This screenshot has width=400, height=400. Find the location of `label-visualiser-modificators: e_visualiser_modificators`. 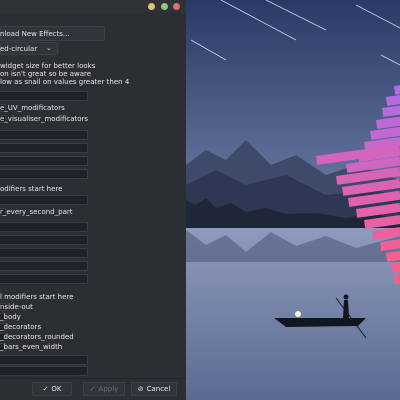

label-visualiser-modificators: e_visualiser_modificators is located at coordinates (44, 119).